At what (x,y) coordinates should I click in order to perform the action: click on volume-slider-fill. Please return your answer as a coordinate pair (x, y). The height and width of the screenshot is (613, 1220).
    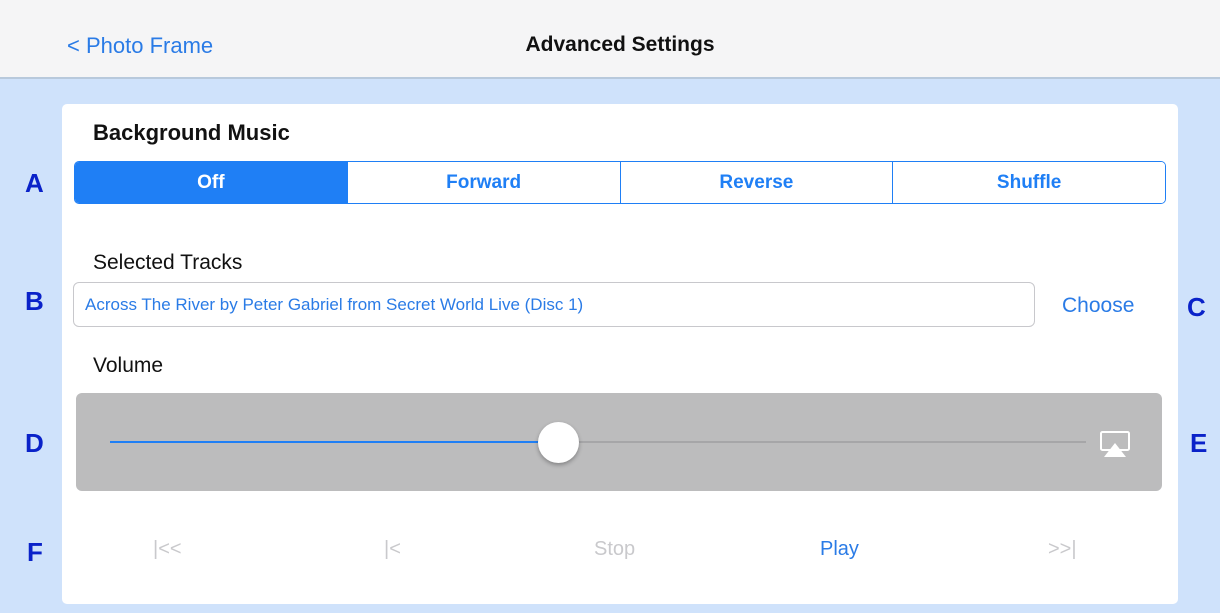
    Looking at the image, I should click on (334, 442).